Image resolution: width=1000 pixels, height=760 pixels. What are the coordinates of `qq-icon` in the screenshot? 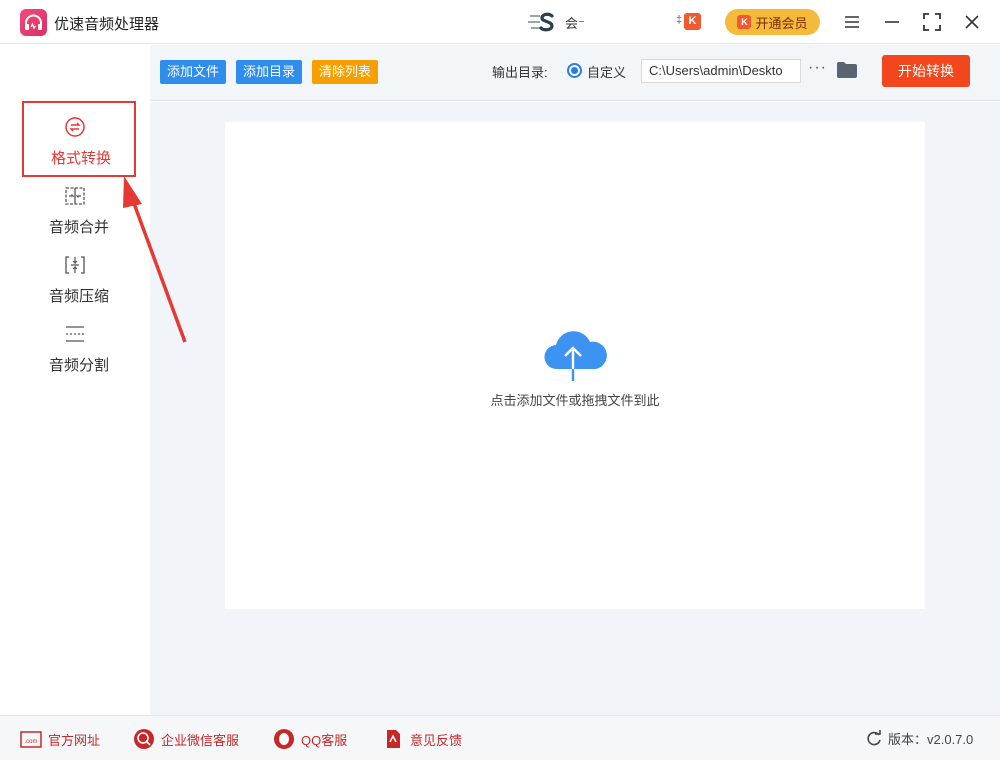 It's located at (284, 739).